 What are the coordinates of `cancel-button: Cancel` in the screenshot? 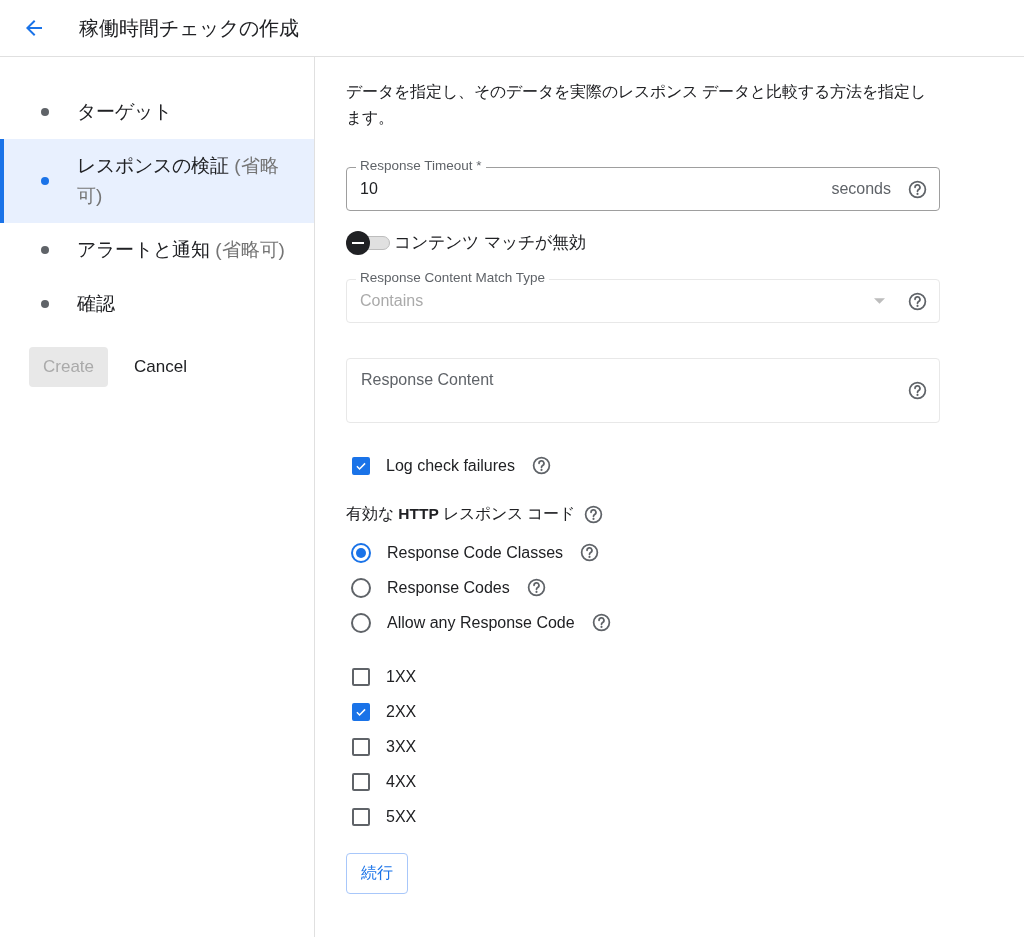 It's located at (160, 367).